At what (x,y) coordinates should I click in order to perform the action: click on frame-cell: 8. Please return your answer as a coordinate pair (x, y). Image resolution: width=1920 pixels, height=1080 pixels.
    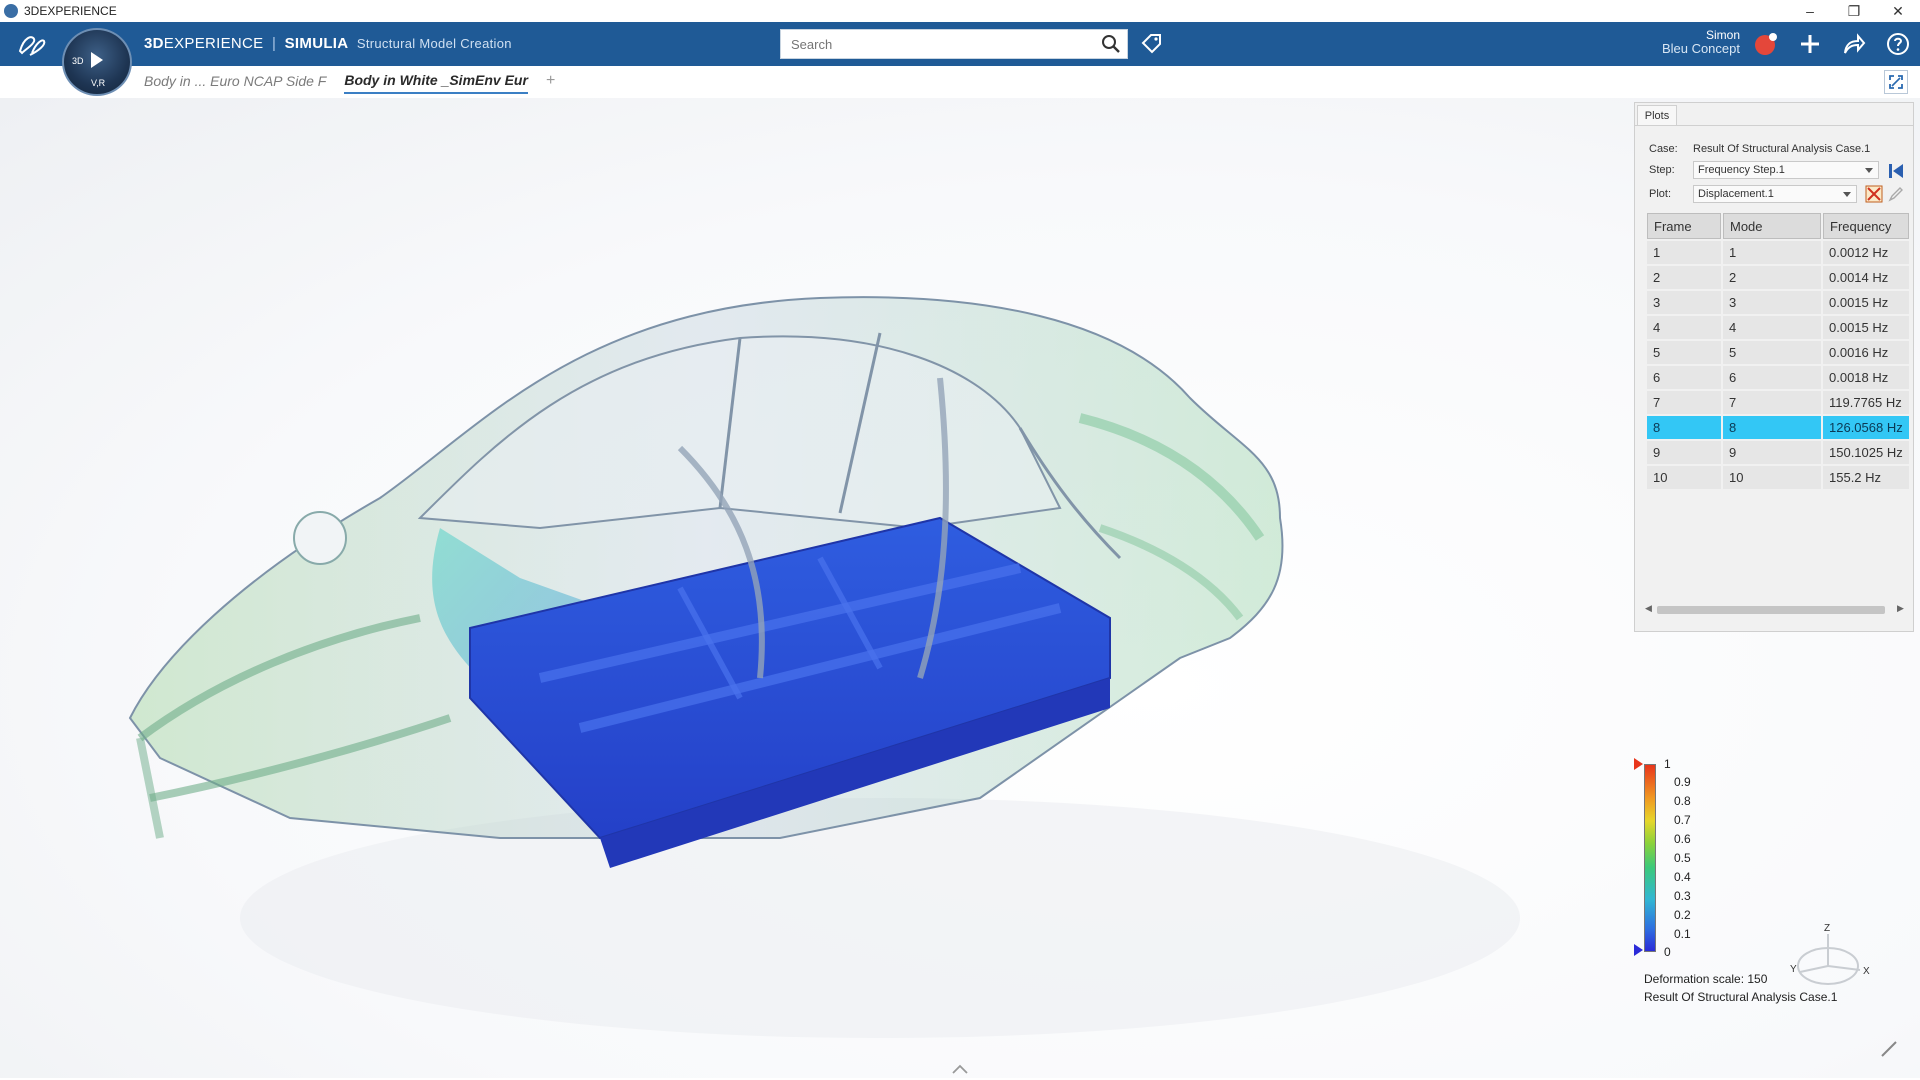
    Looking at the image, I should click on (1684, 427).